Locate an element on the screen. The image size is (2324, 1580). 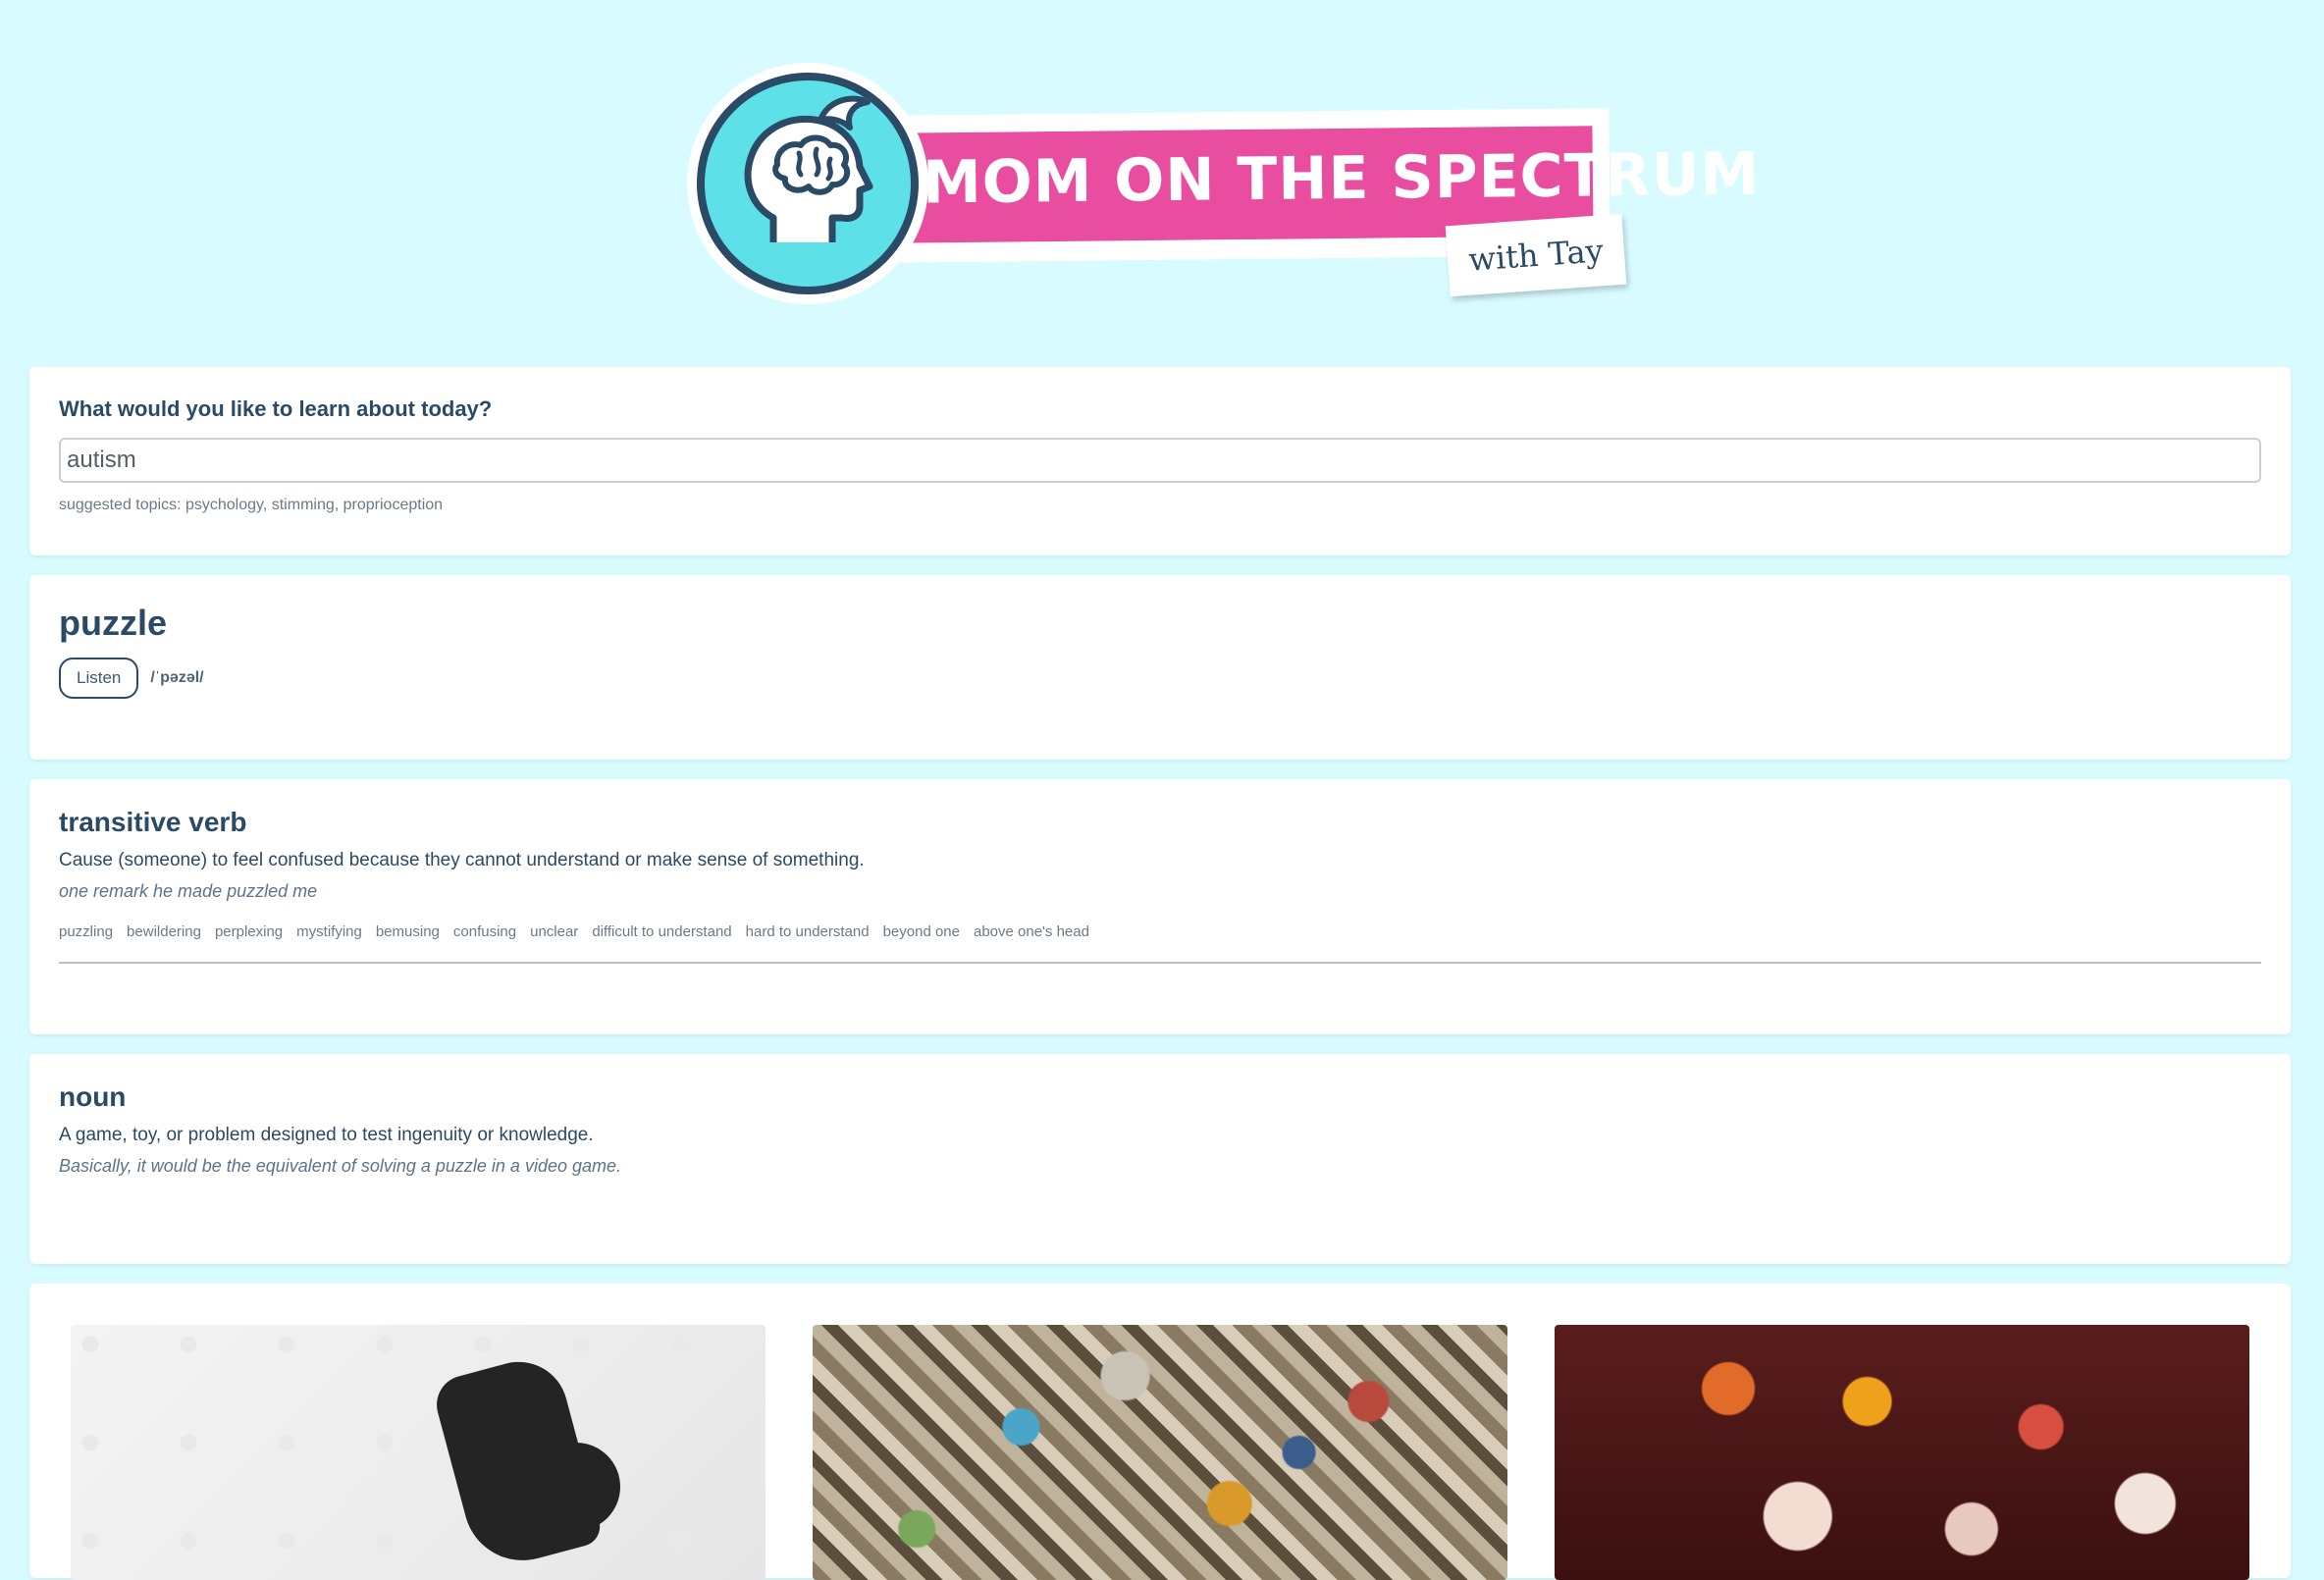
site-logo: MOM ON THE SPECTRUM with Tay is located at coordinates (1224, 185).